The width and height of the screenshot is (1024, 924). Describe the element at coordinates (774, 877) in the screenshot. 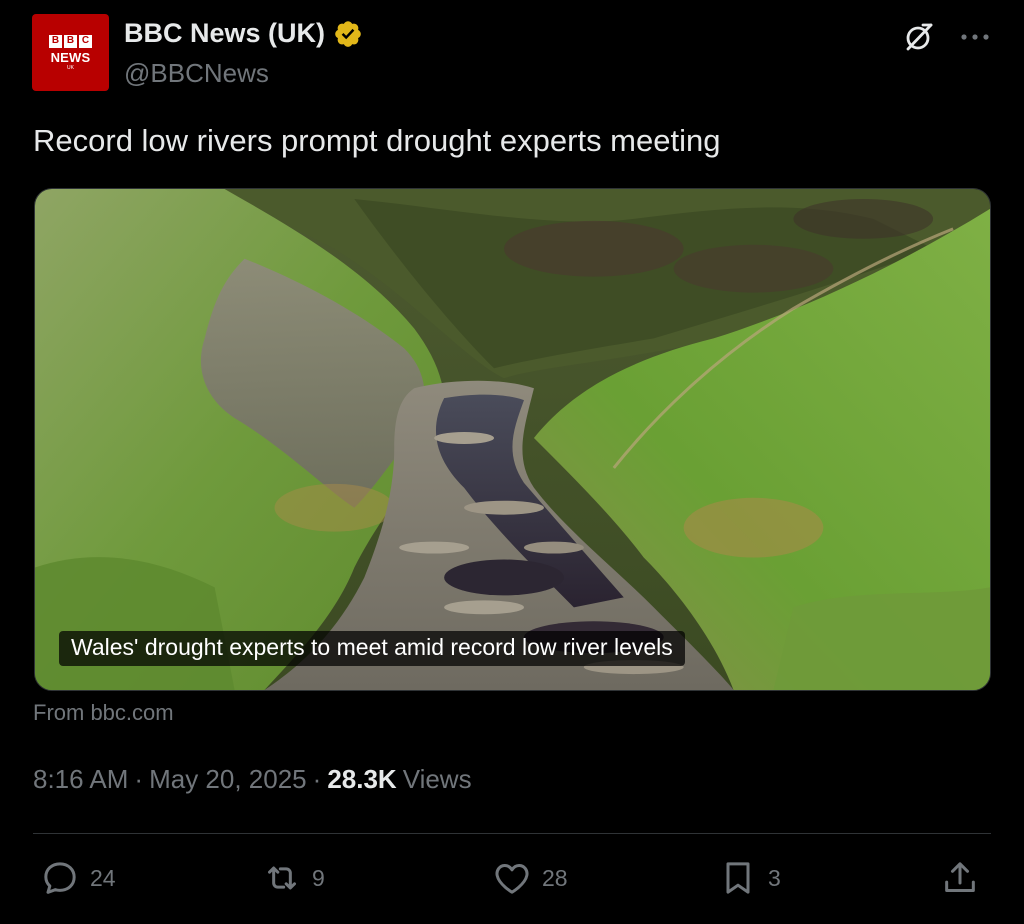

I see `bookmark-count: 3` at that location.